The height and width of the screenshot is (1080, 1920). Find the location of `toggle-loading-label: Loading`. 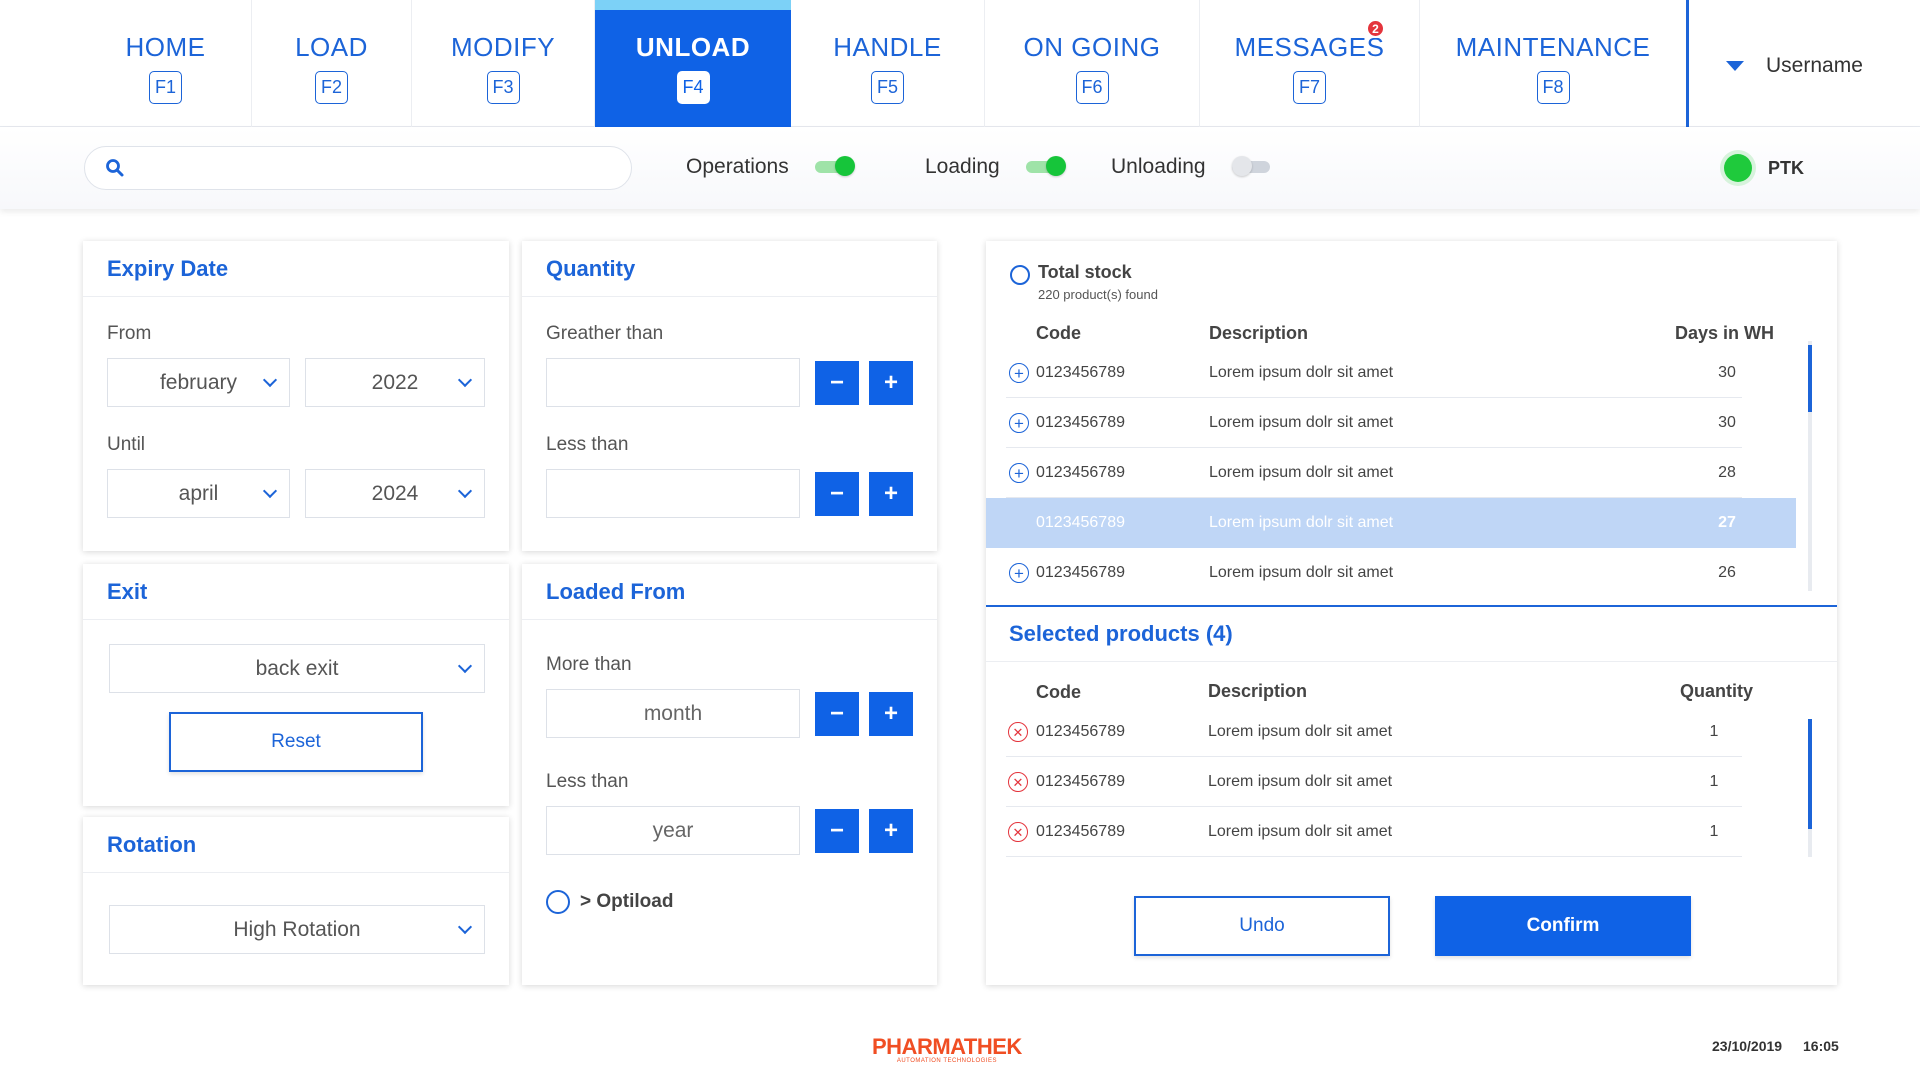

toggle-loading-label: Loading is located at coordinates (962, 166).